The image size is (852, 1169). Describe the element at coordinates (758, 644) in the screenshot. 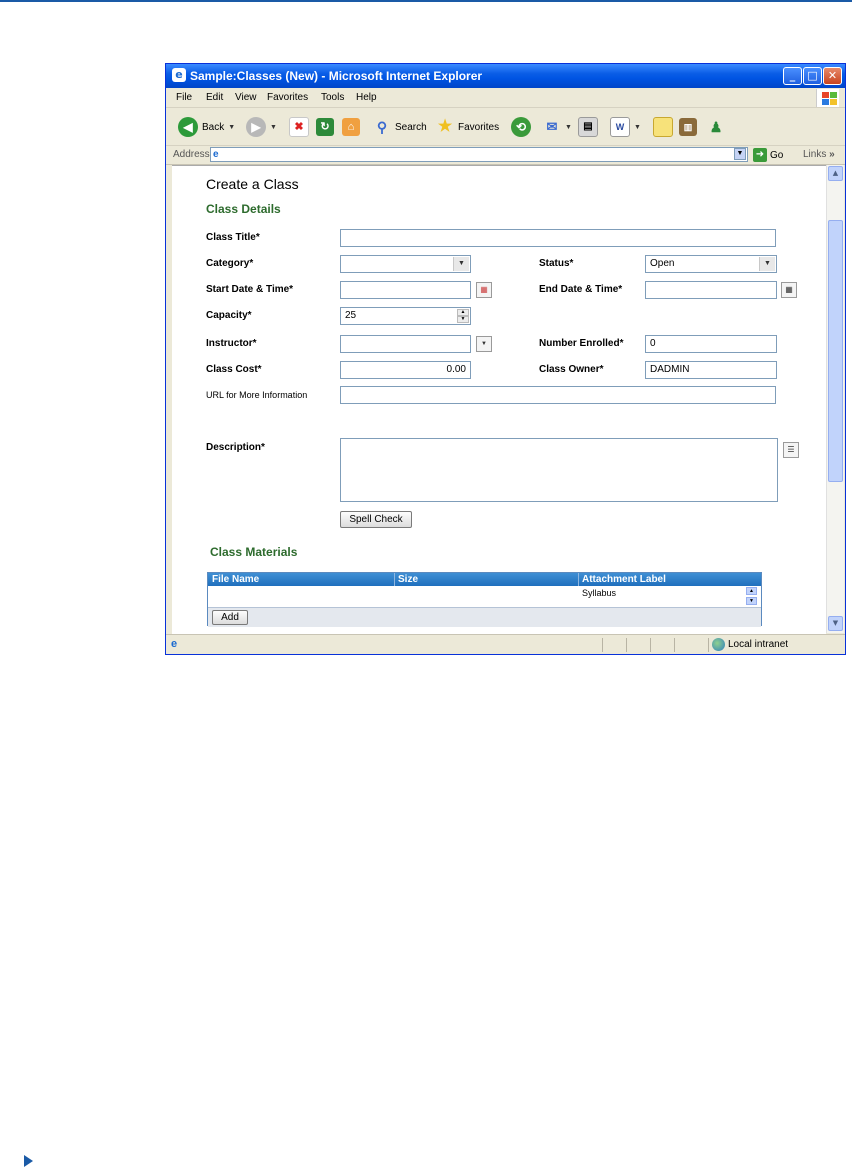

I see `security-zone: Local intranet` at that location.